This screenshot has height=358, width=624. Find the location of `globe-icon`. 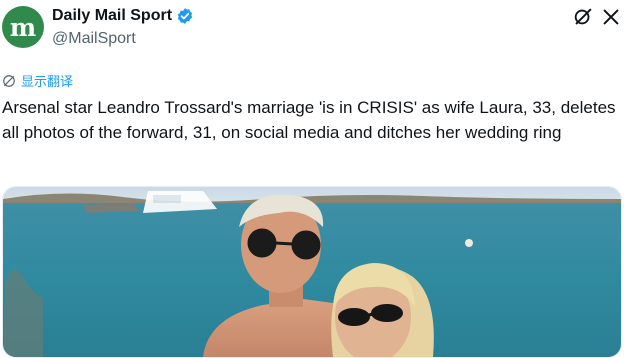

globe-icon is located at coordinates (9, 80).